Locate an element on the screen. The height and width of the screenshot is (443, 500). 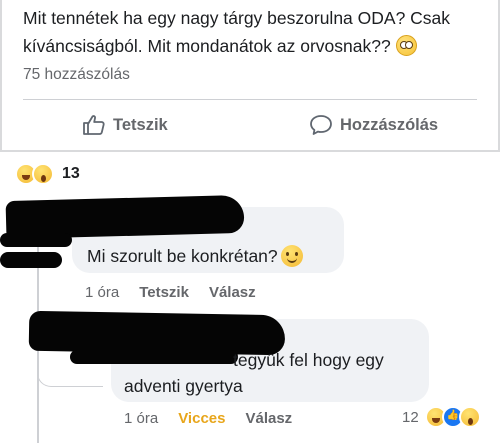
comment-button-label: Hozzászólás is located at coordinates (389, 124).